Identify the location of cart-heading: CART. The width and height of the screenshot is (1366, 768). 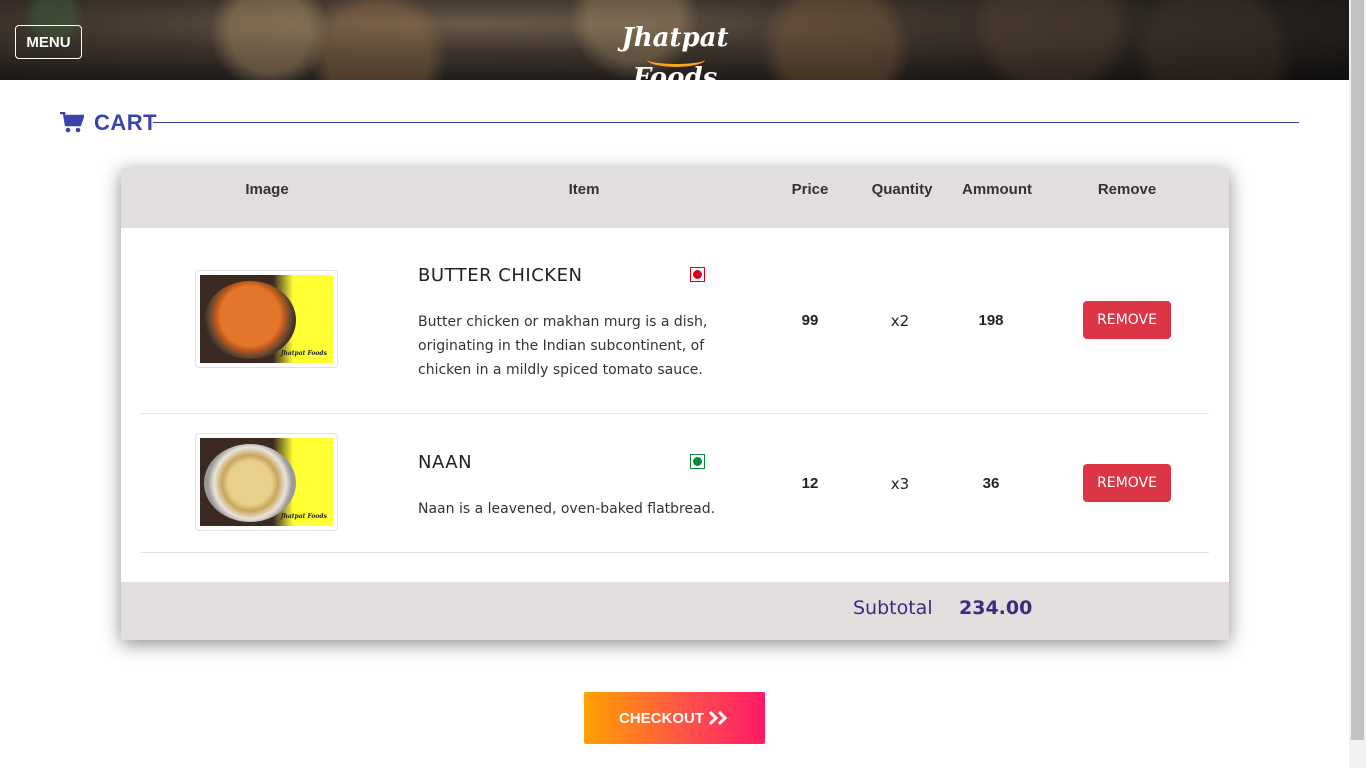
(108, 123).